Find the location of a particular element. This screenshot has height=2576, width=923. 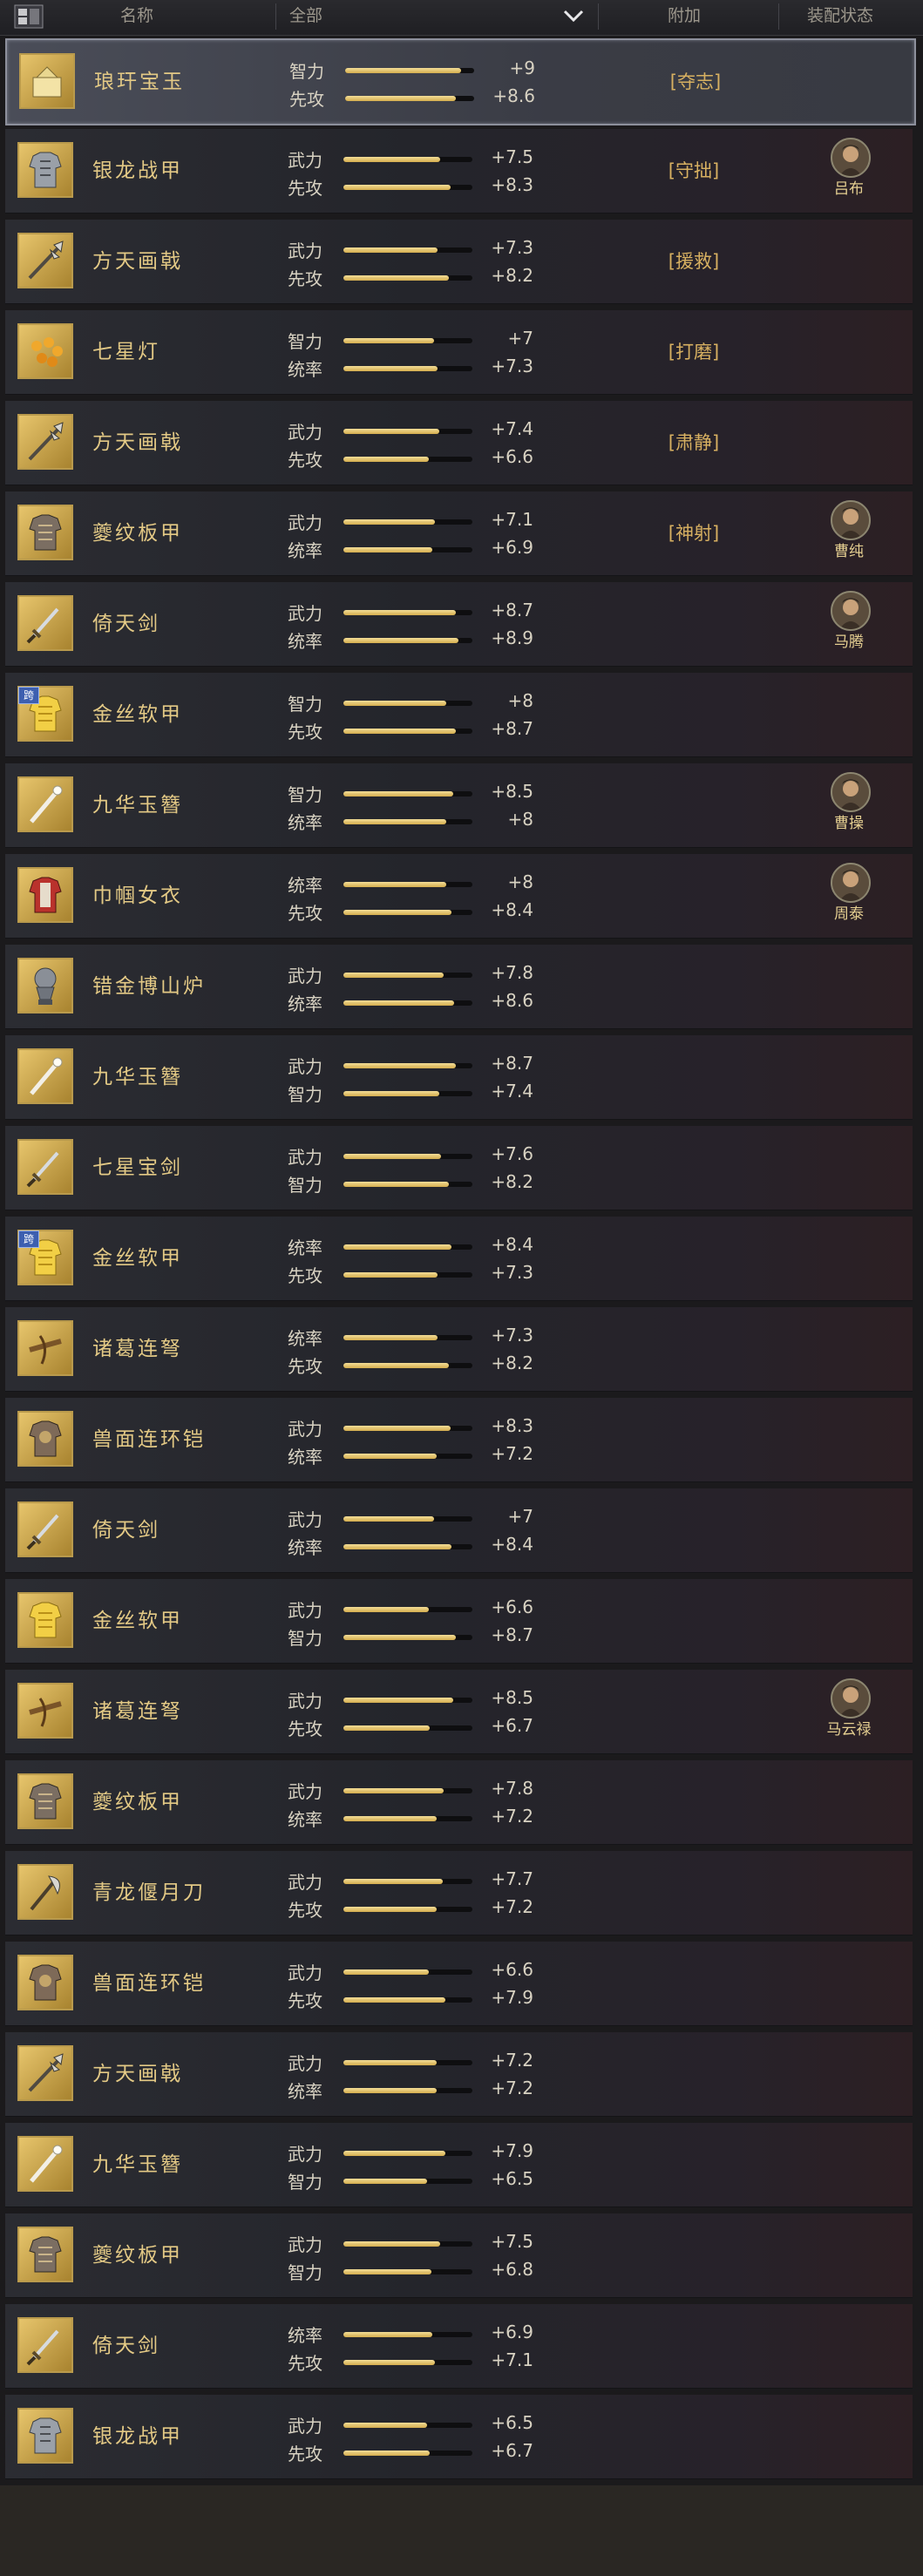

stat-label: 先攻 is located at coordinates (305, 914).